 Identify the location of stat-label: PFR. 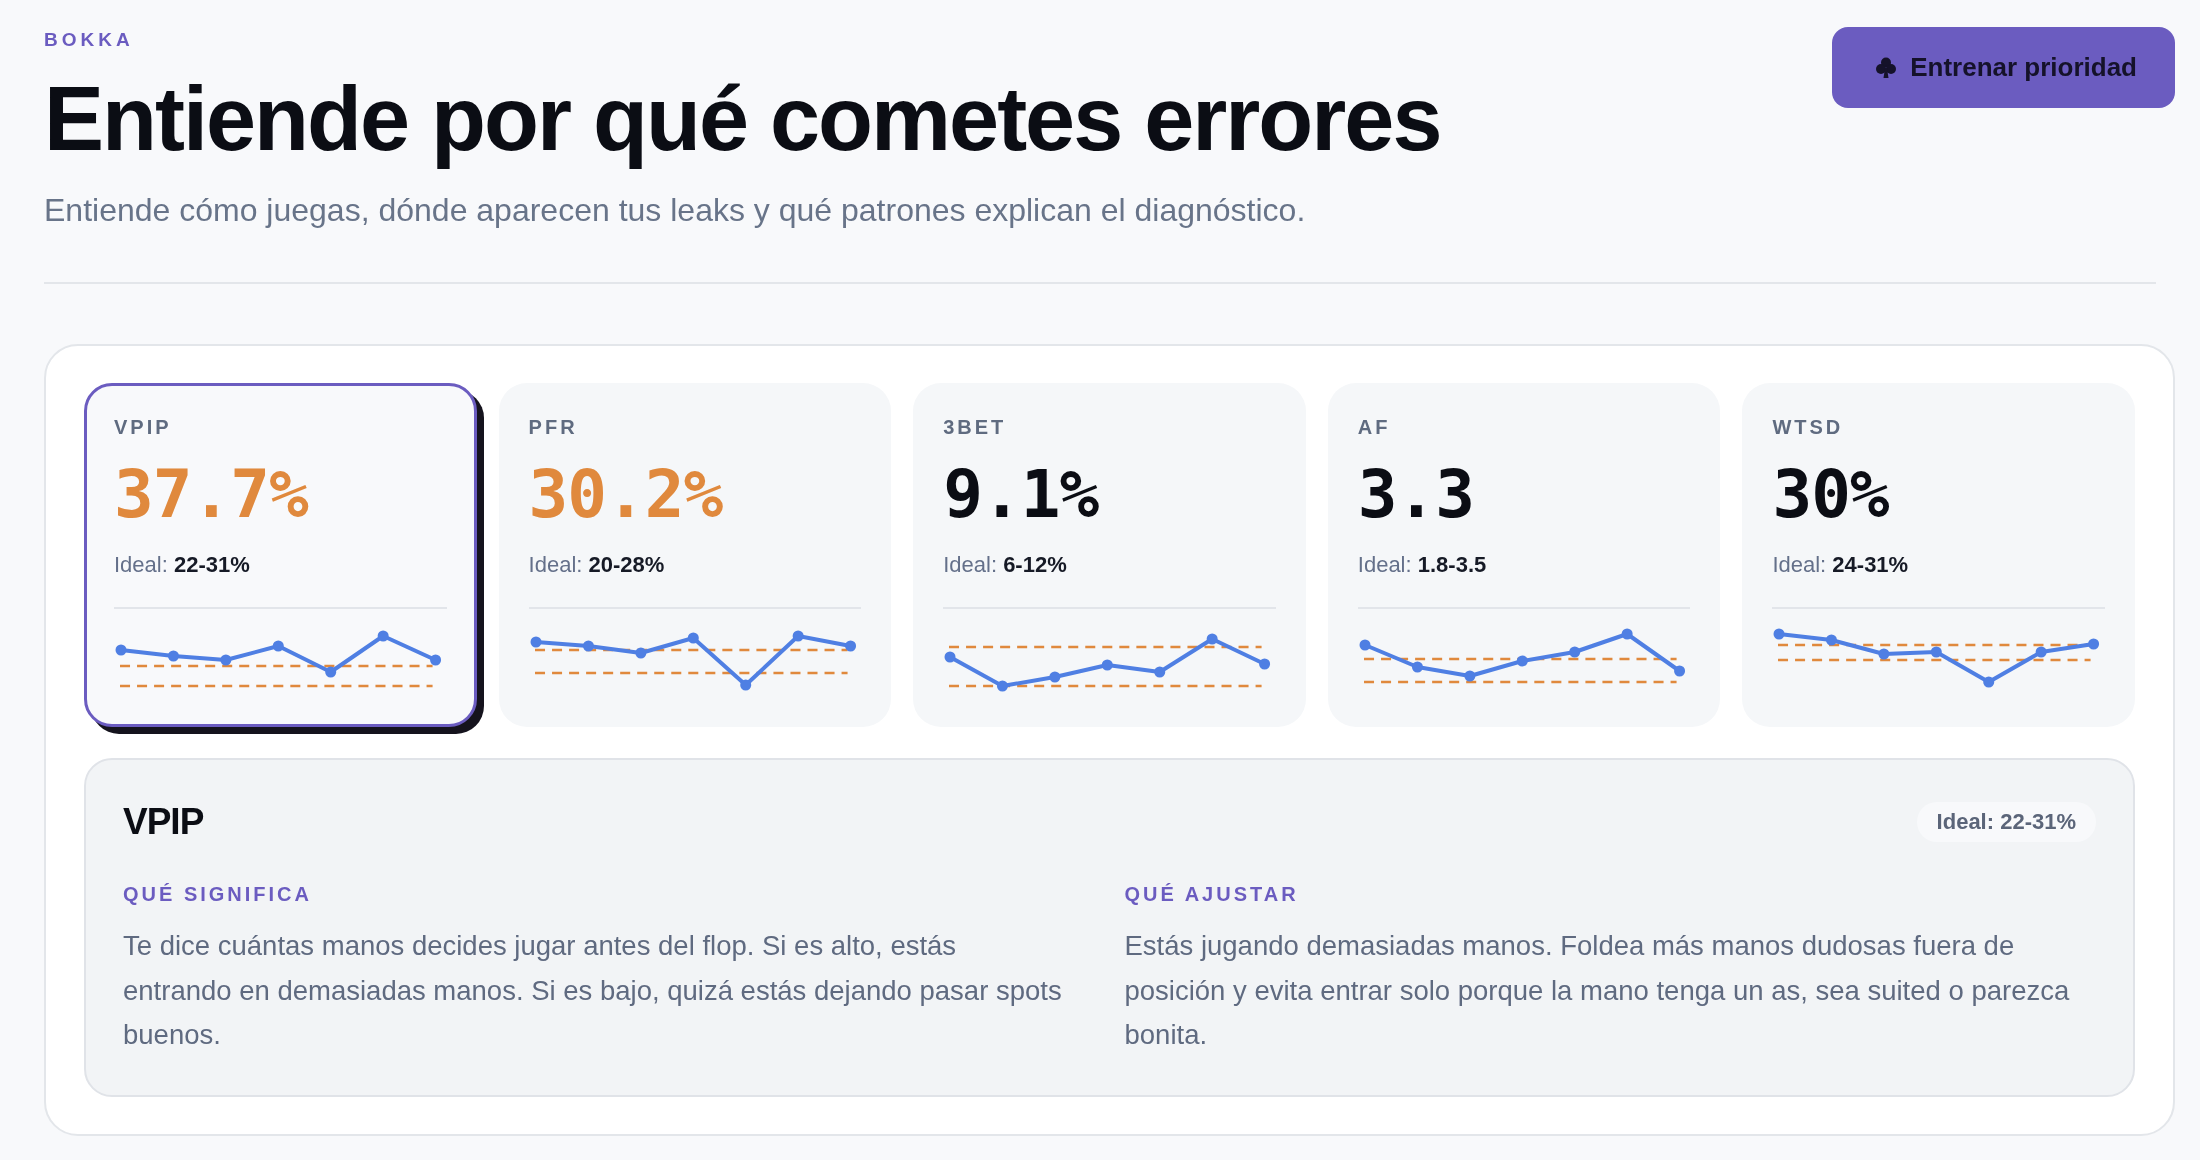
(553, 427).